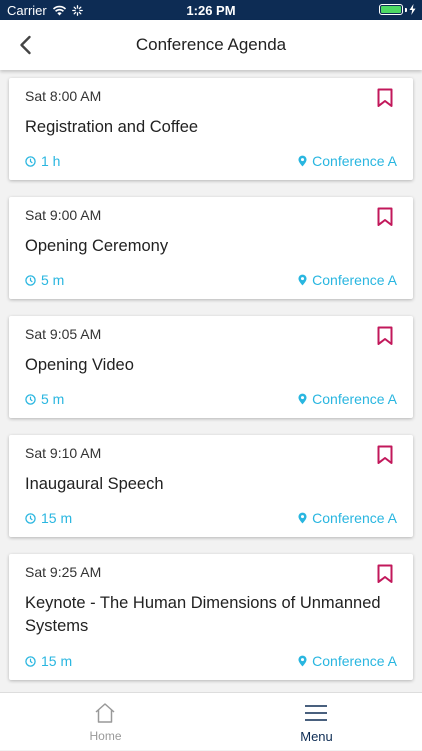 The image size is (422, 751). Describe the element at coordinates (63, 334) in the screenshot. I see `session-time: Sat 9:05 AM` at that location.